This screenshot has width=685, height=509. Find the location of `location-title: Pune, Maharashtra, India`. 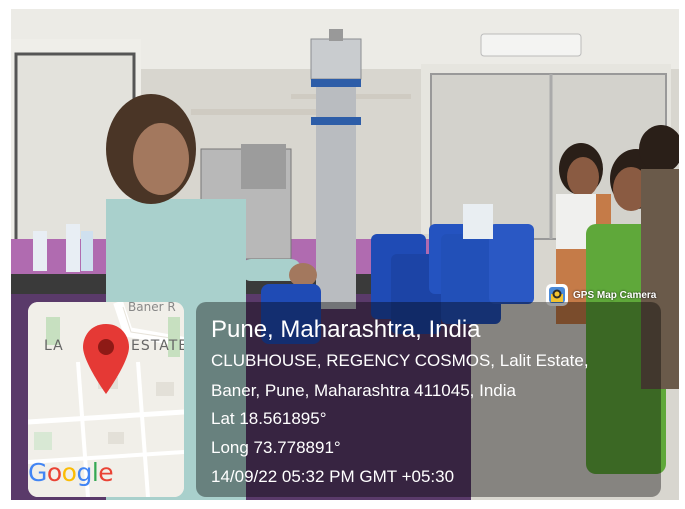

location-title: Pune, Maharashtra, India is located at coordinates (346, 329).